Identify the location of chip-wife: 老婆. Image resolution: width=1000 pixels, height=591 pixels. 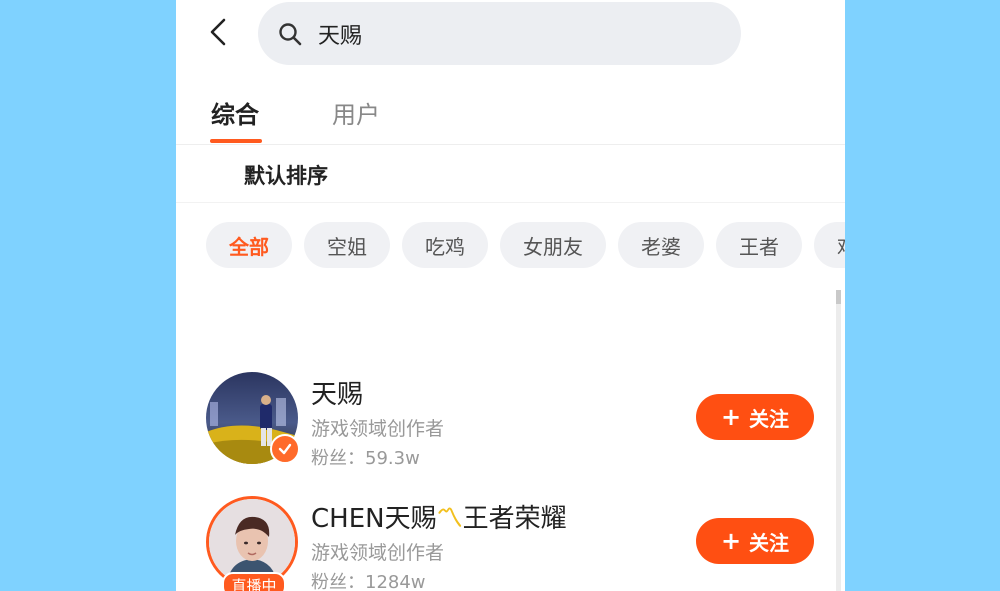
(661, 245).